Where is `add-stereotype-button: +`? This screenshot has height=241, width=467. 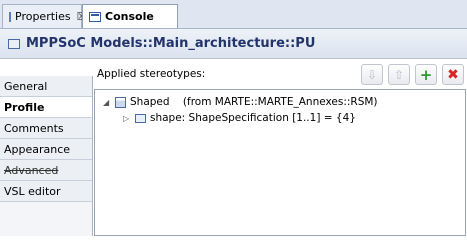
add-stereotype-button: + is located at coordinates (426, 74).